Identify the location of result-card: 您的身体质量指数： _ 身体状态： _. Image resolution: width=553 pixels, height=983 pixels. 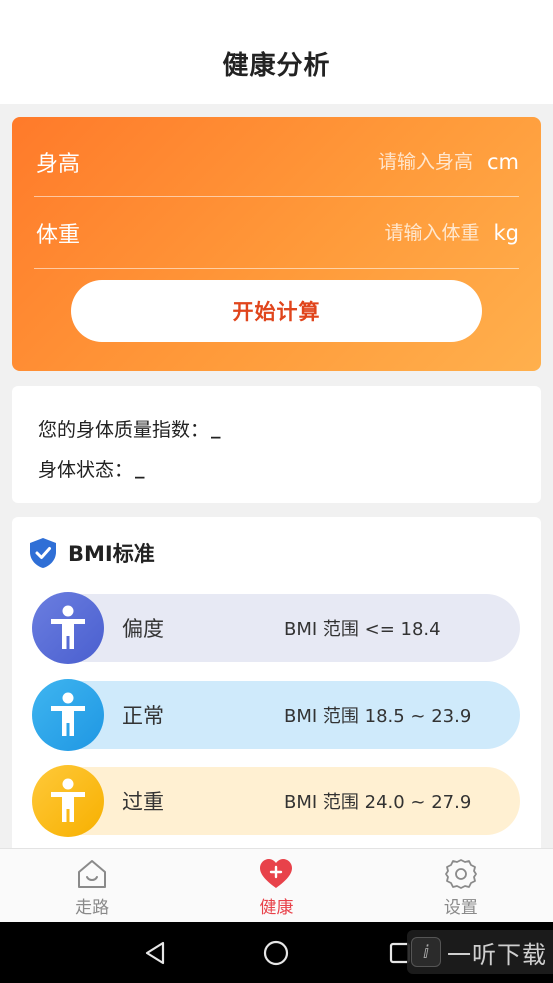
(276, 444).